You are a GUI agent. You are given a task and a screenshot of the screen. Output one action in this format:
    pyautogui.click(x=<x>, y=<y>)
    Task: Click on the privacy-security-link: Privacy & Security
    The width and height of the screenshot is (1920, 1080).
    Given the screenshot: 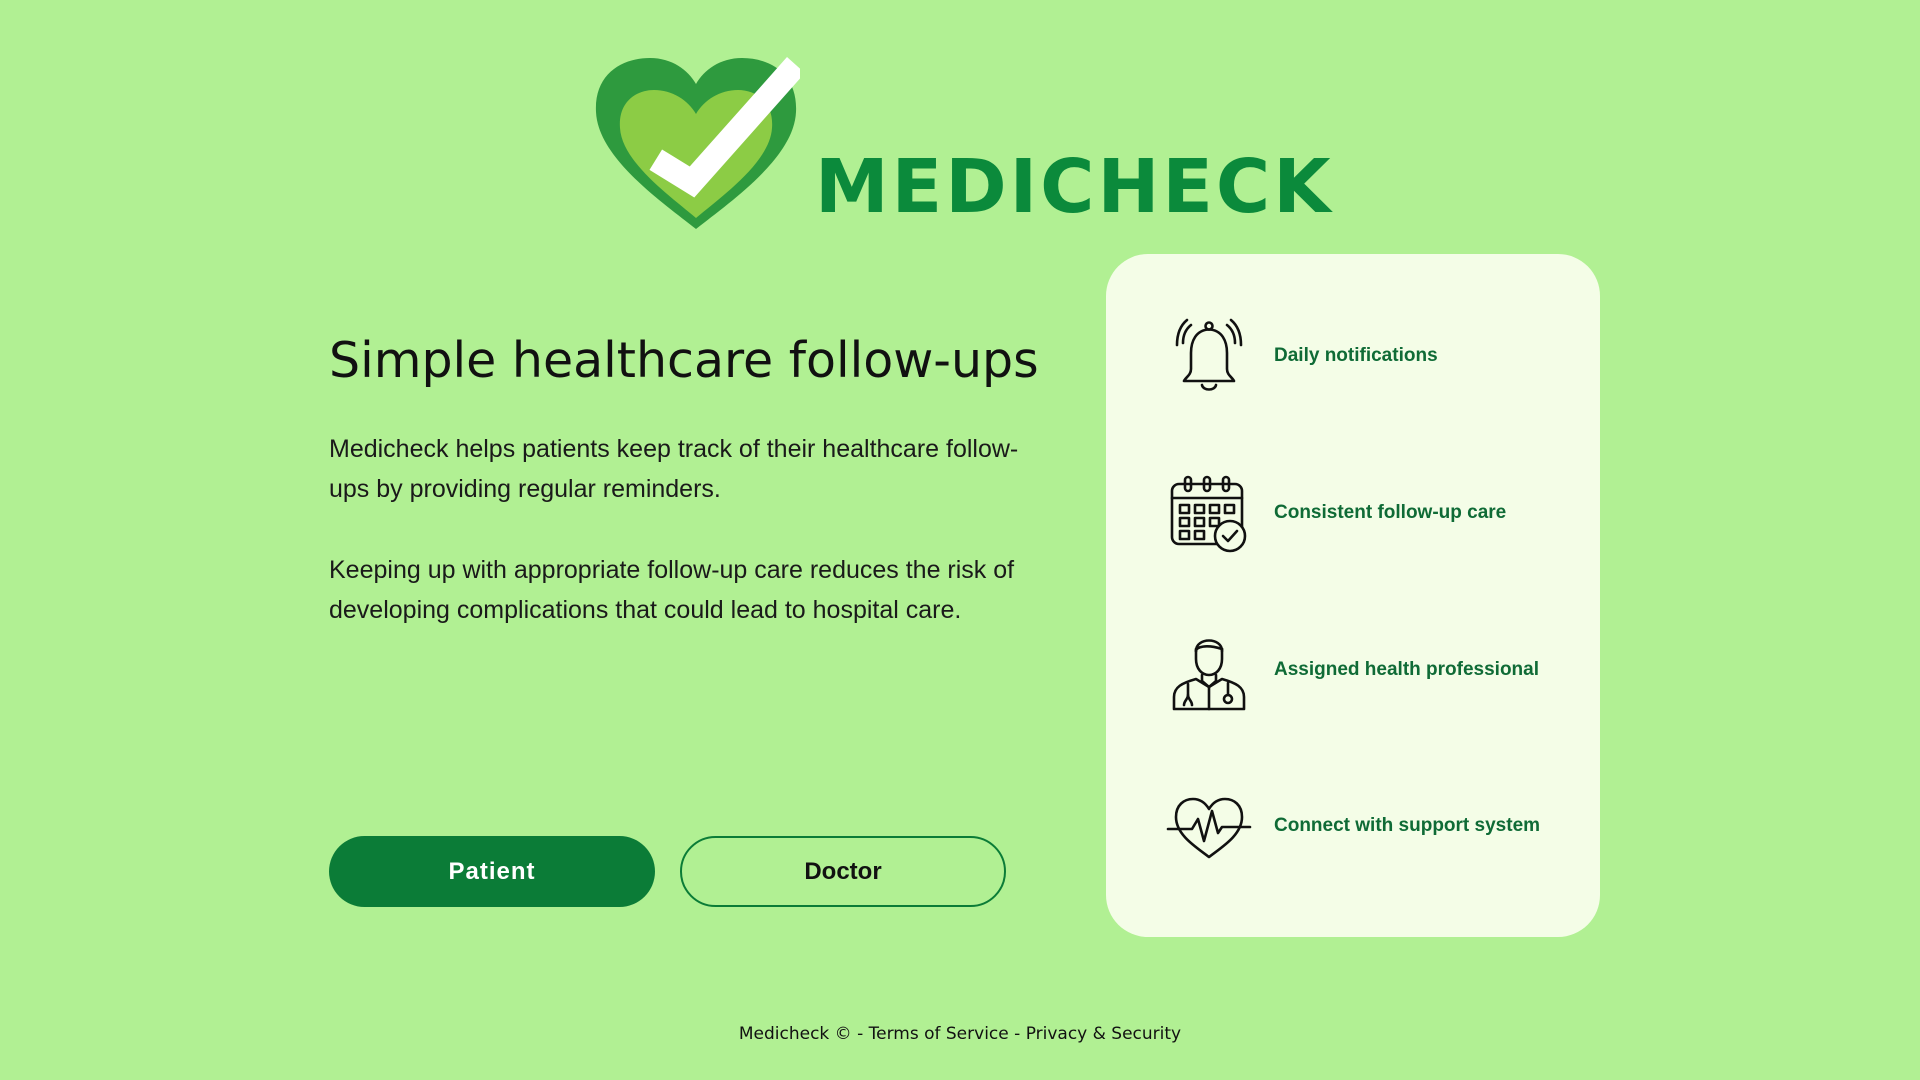 What is the action you would take?
    pyautogui.click(x=1103, y=1034)
    